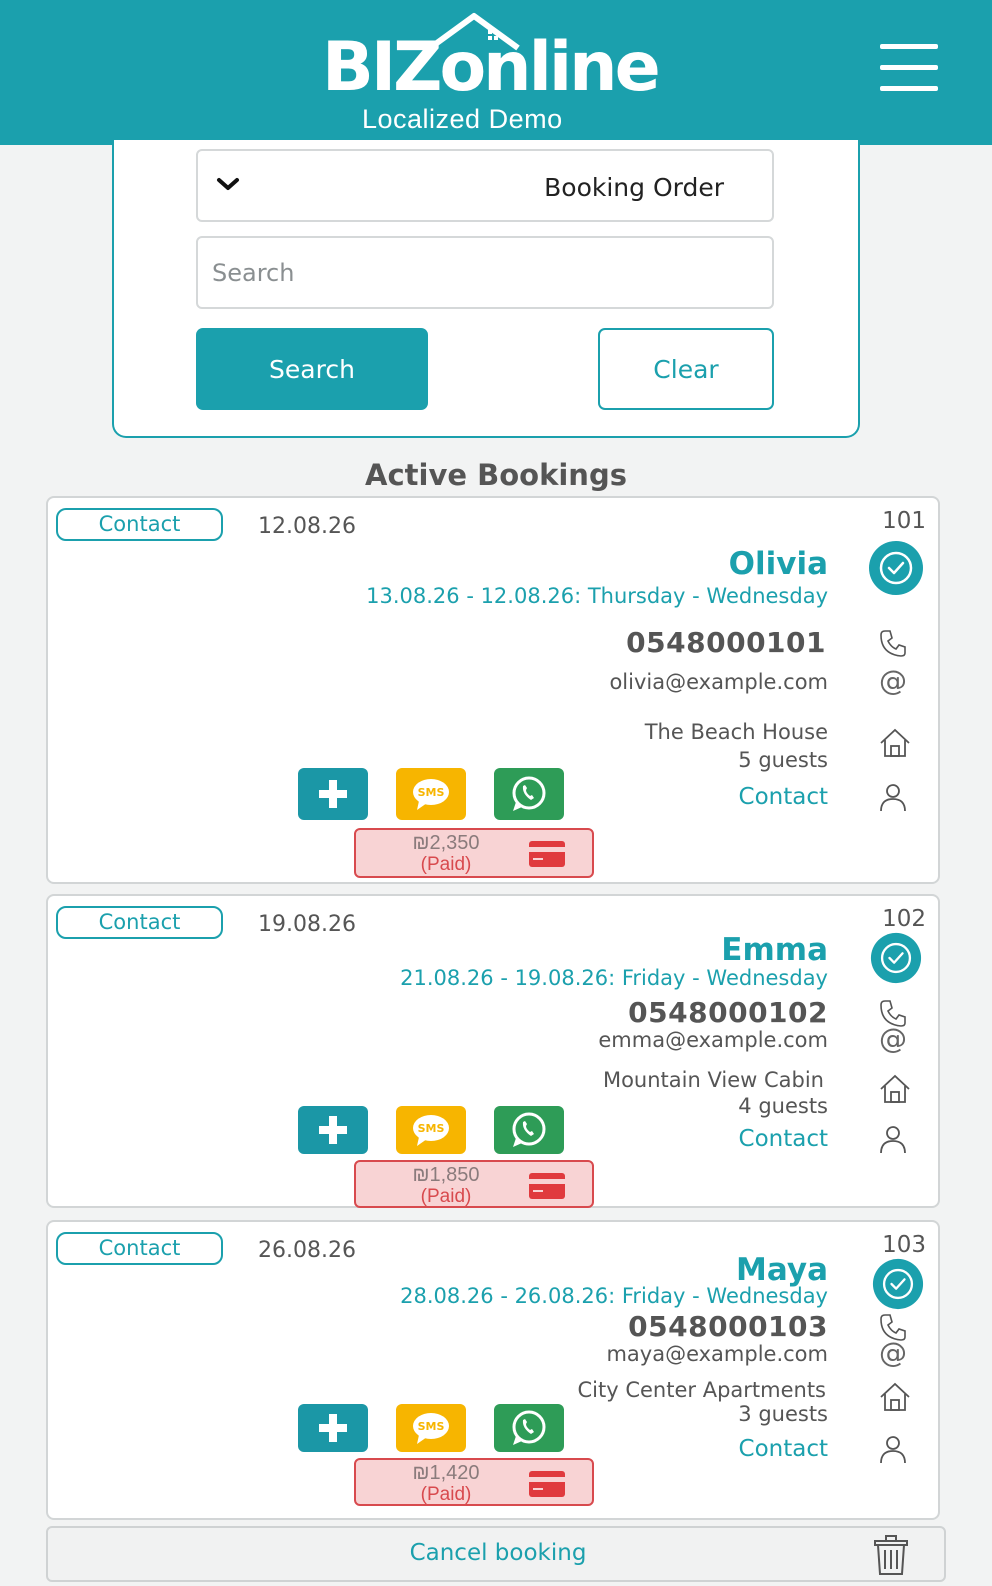  What do you see at coordinates (485, 185) in the screenshot?
I see `booking-order-select: Booking Order` at bounding box center [485, 185].